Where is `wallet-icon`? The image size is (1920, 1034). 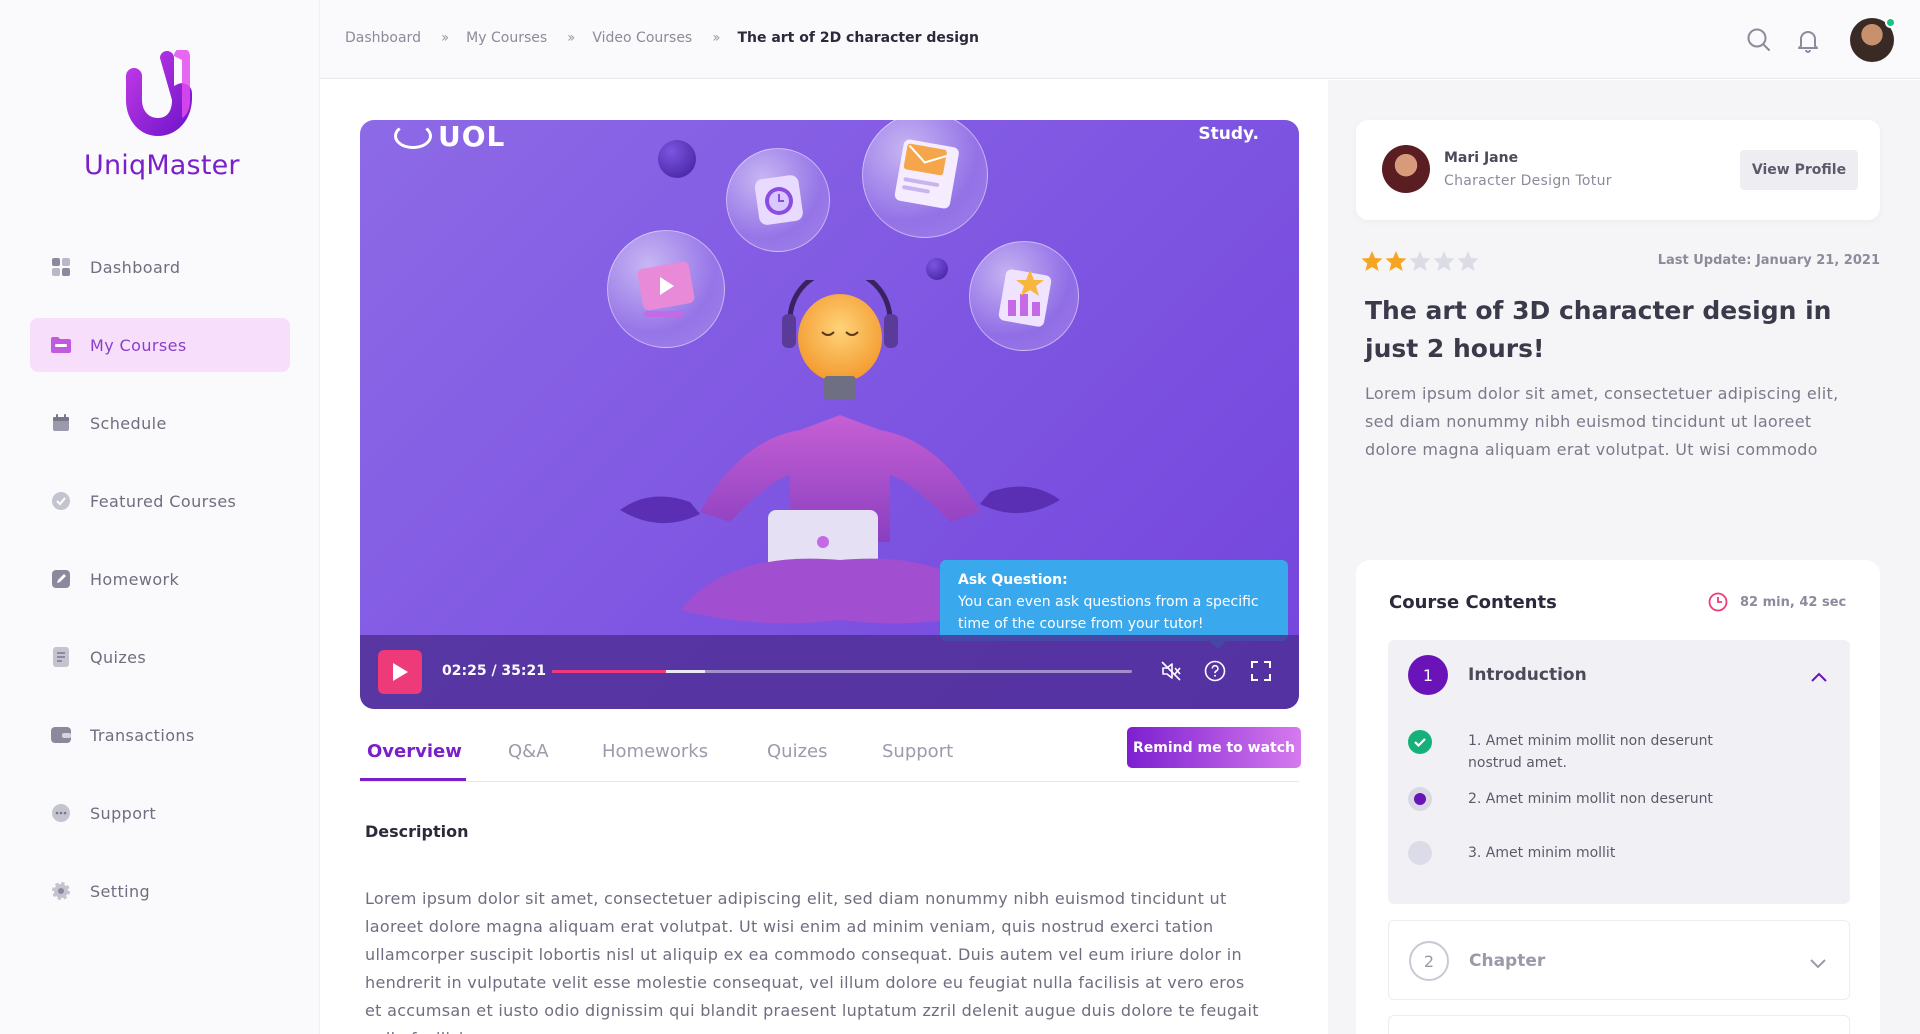
wallet-icon is located at coordinates (61, 735).